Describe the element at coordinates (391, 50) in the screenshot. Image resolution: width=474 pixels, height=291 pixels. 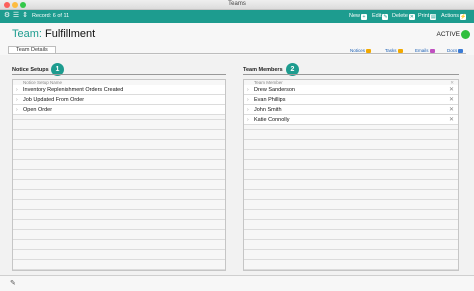
I see `tasks-link-label: Tasks` at that location.